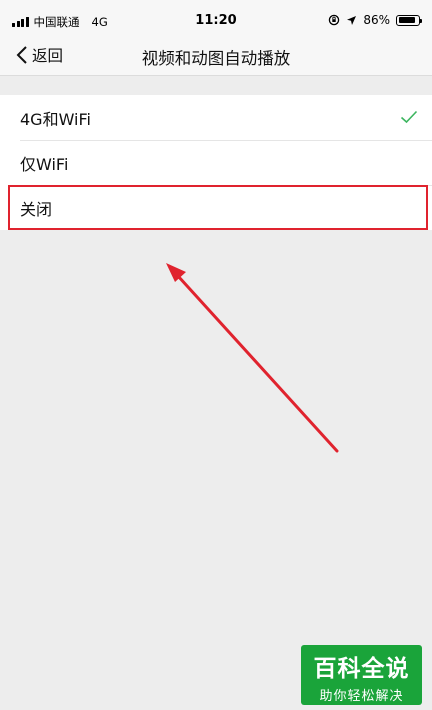  Describe the element at coordinates (216, 20) in the screenshot. I see `status-bar: 中国联通 4G 11:20 86%` at that location.